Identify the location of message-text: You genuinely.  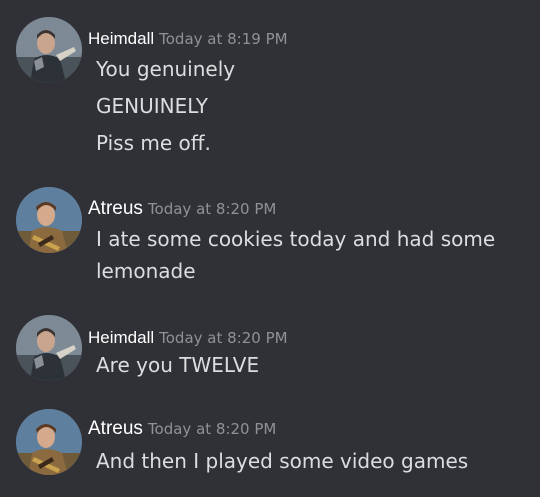
(166, 69).